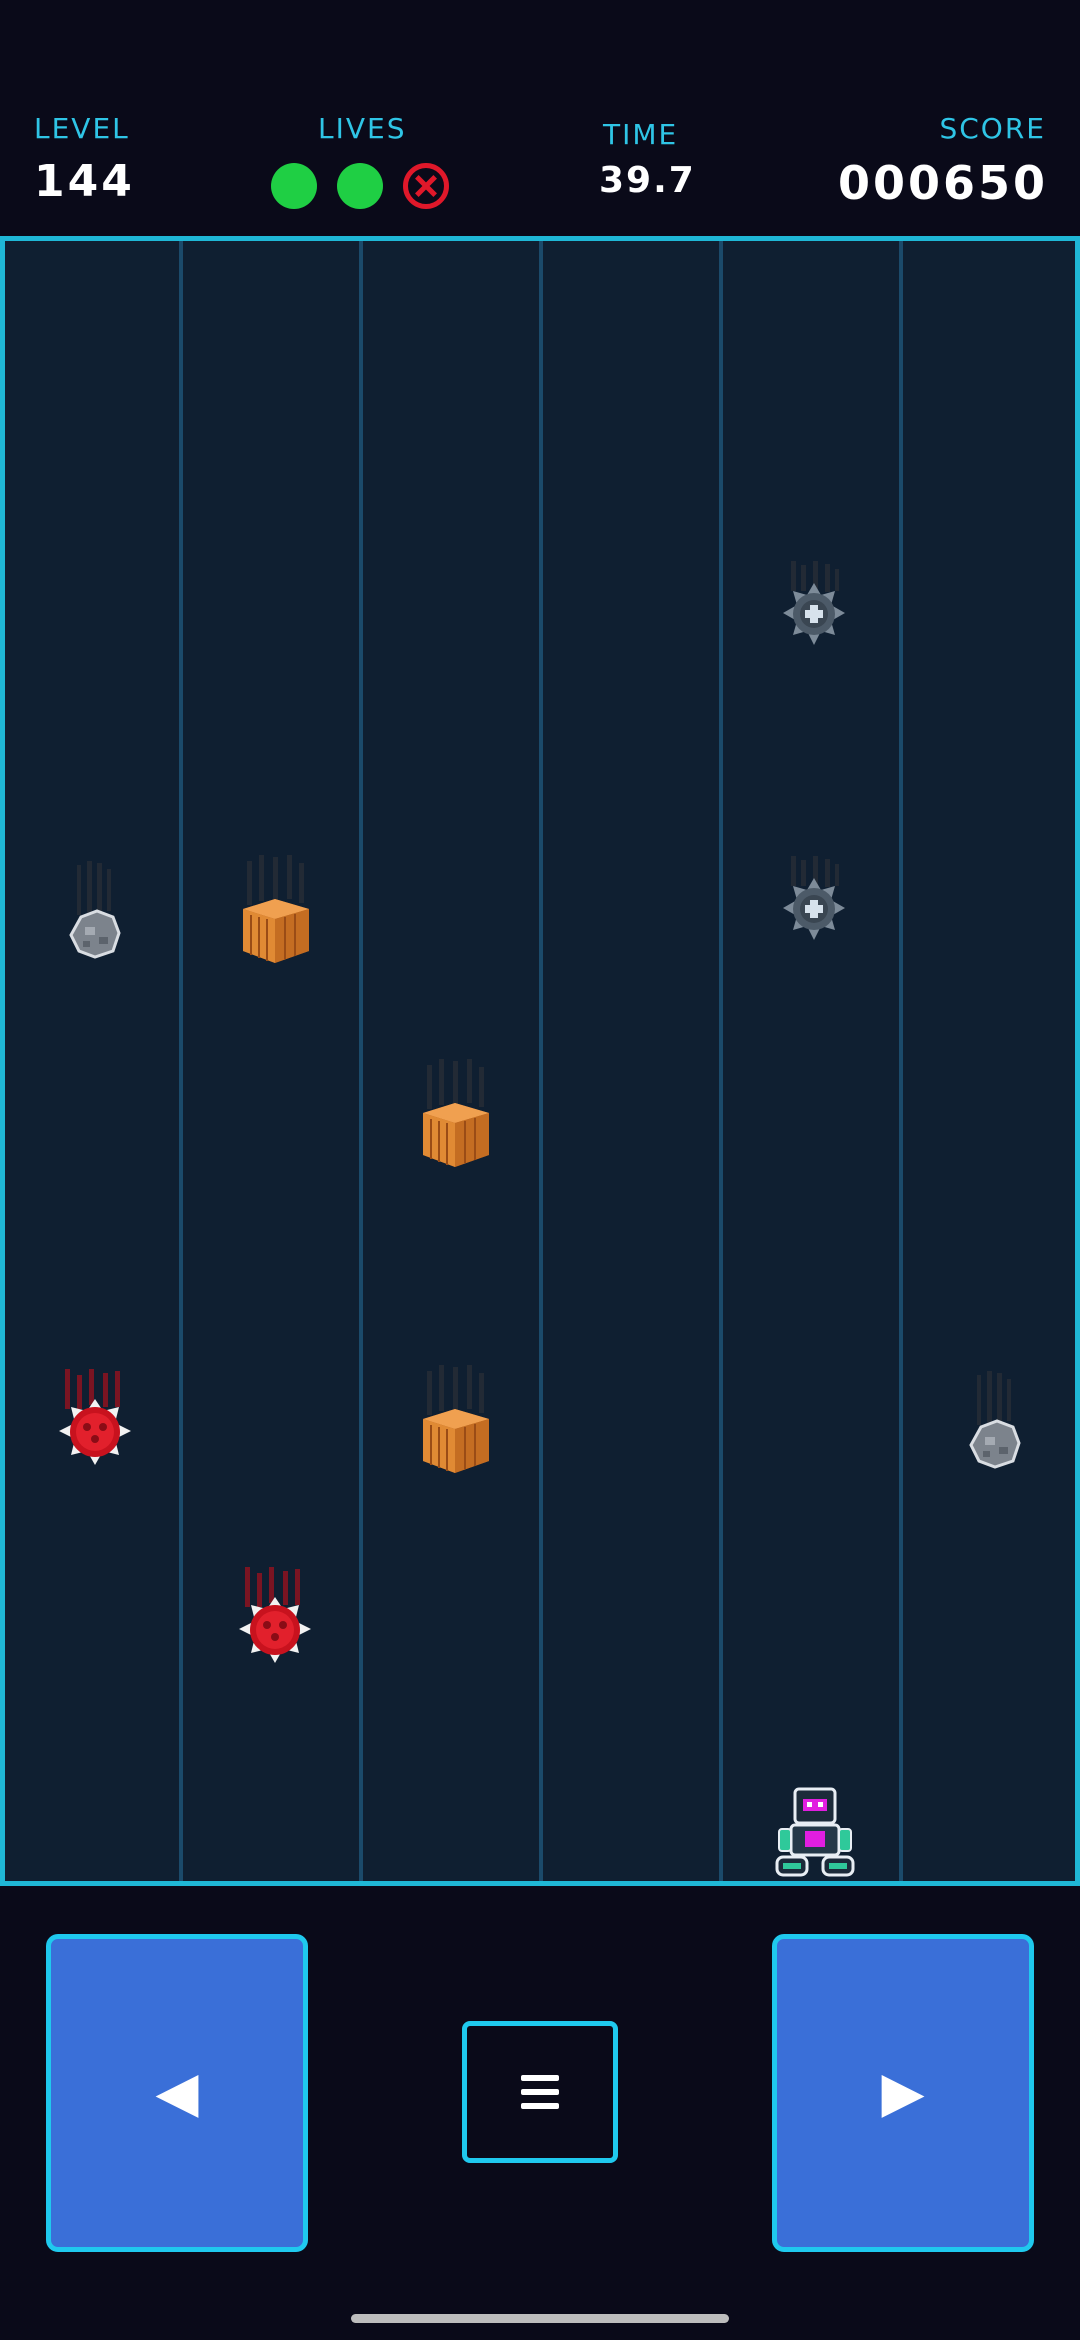  I want to click on move-right-button: ▶, so click(903, 2093).